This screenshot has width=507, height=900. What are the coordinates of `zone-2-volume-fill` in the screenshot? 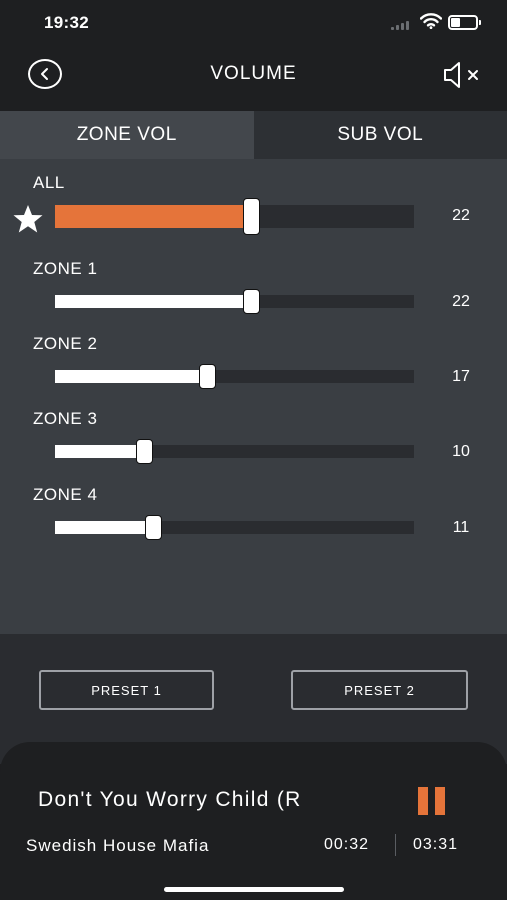 It's located at (131, 376).